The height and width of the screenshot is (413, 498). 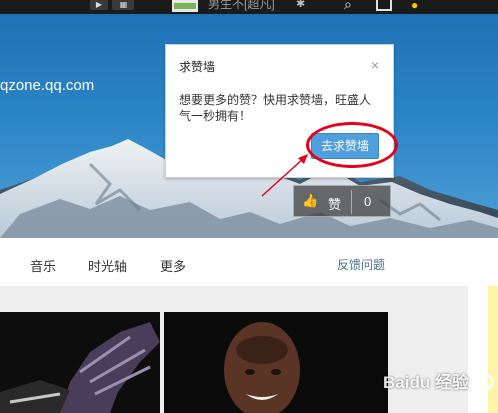 I want to click on nav-item-more: 更多, so click(x=173, y=265).